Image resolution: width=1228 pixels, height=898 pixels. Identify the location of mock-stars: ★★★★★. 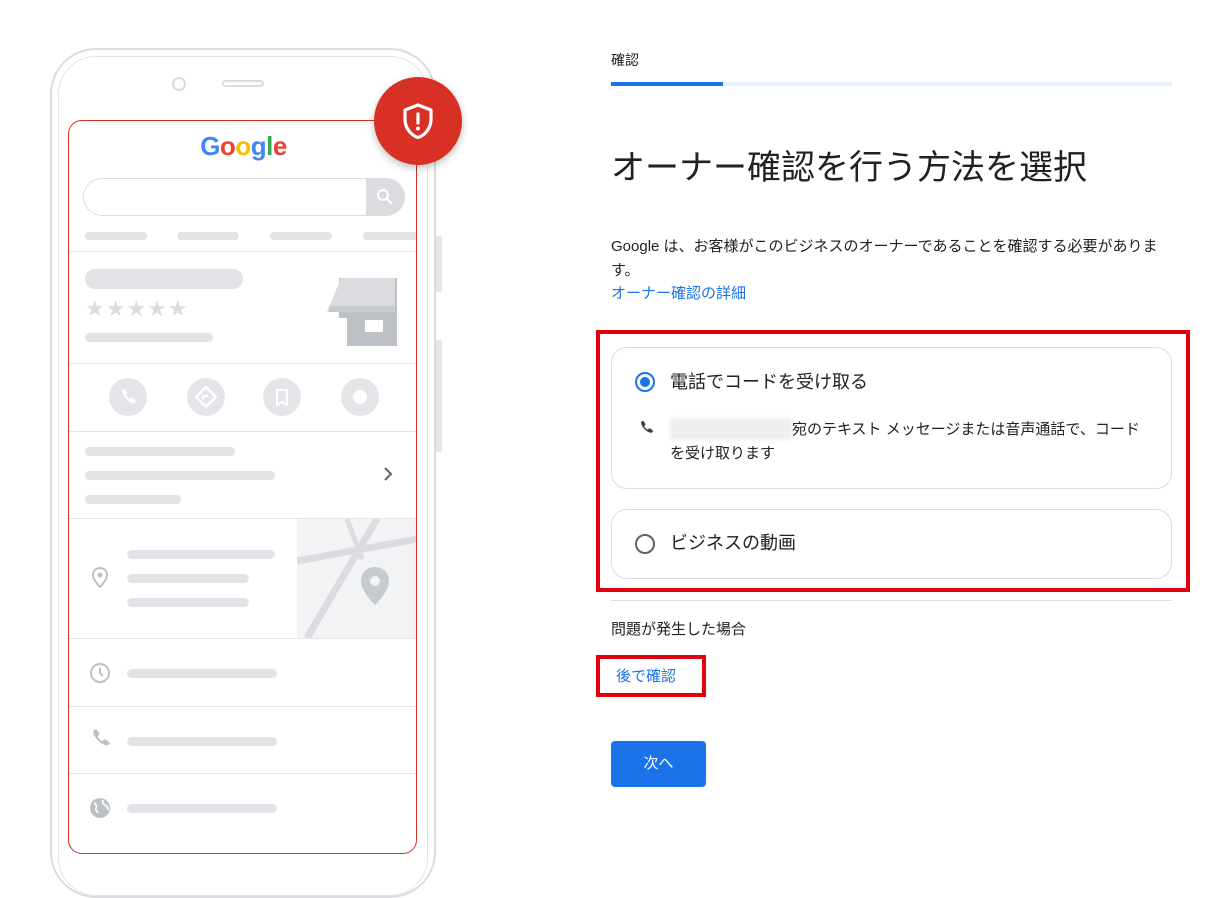
(137, 308).